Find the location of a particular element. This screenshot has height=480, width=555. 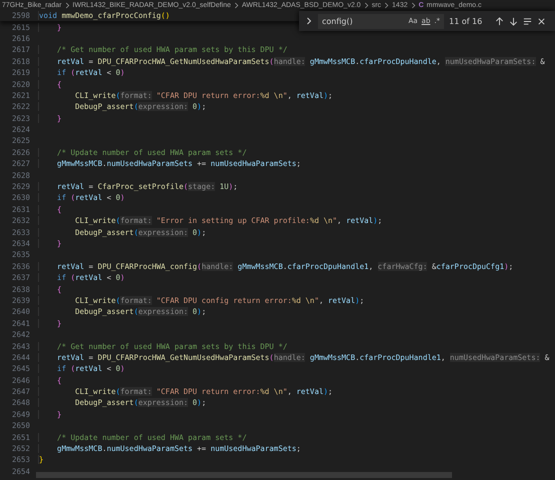

horizontal-scrollbar is located at coordinates (244, 475).